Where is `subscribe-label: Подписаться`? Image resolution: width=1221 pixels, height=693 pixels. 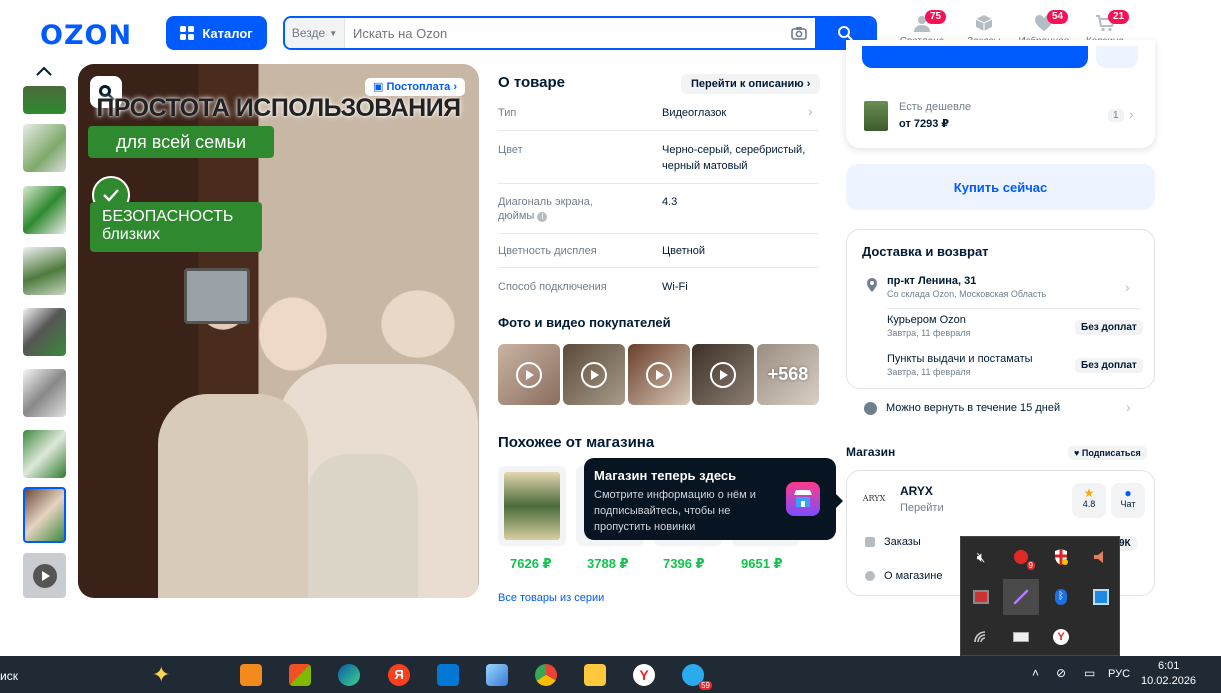
subscribe-label: Подписаться is located at coordinates (1111, 453).